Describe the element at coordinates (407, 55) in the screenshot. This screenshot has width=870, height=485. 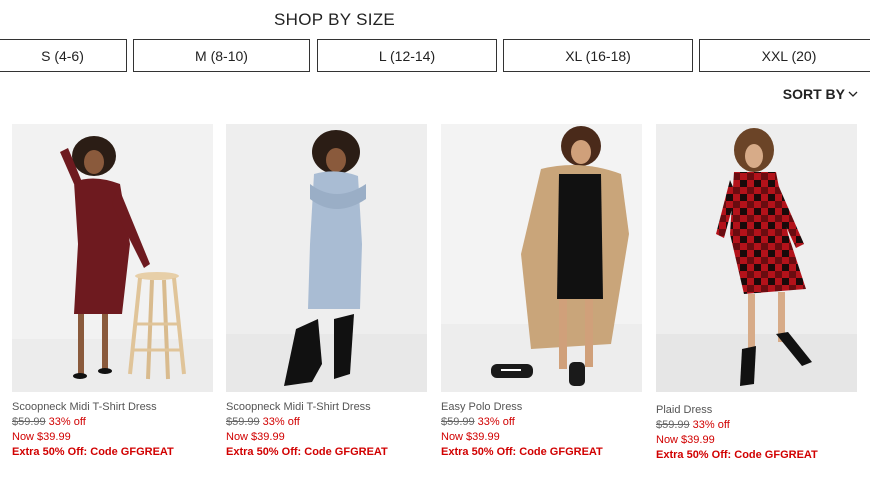
I see `size-button-l: L (12-14)` at that location.